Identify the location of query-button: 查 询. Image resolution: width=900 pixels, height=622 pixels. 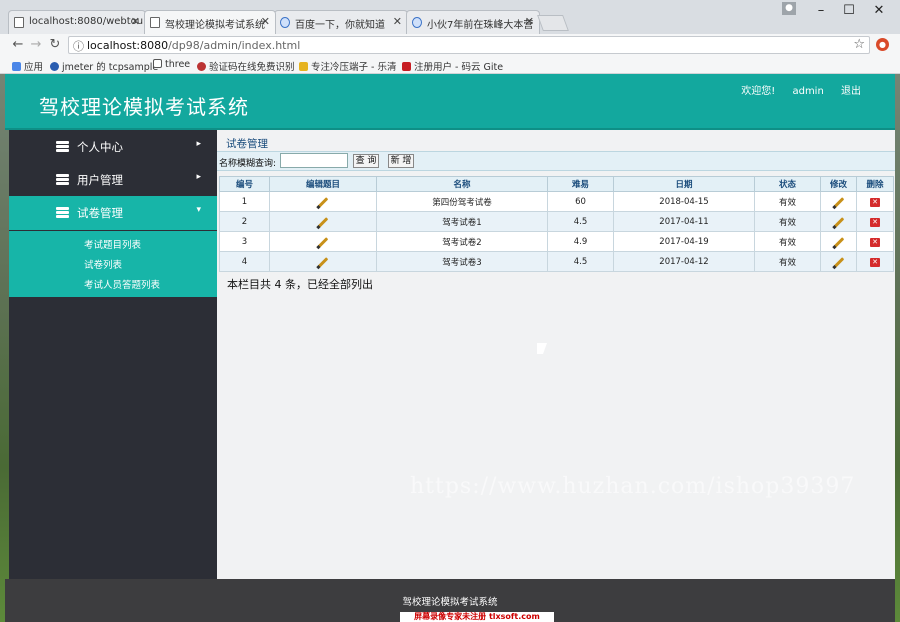
(366, 161).